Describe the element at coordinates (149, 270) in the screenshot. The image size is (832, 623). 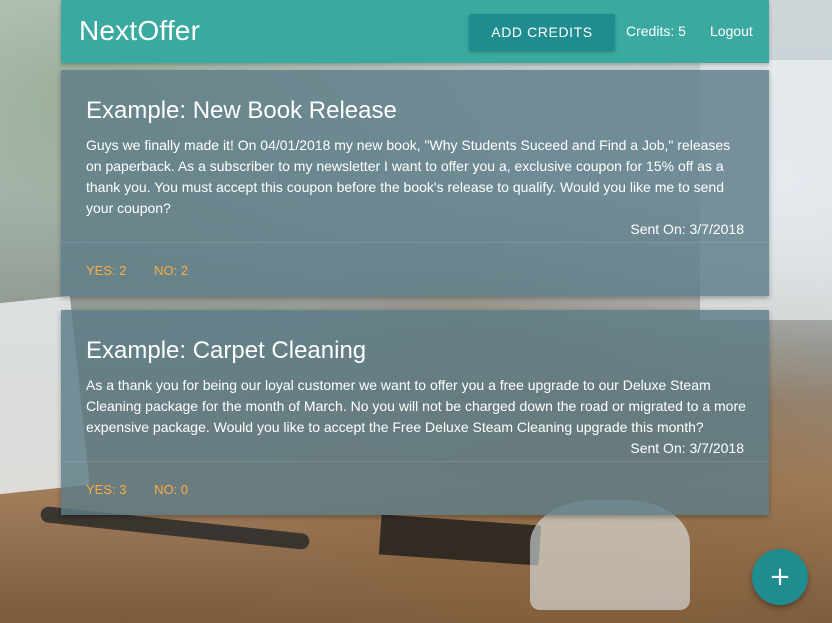
I see `survey-results: YES: 2 NO: 2` at that location.